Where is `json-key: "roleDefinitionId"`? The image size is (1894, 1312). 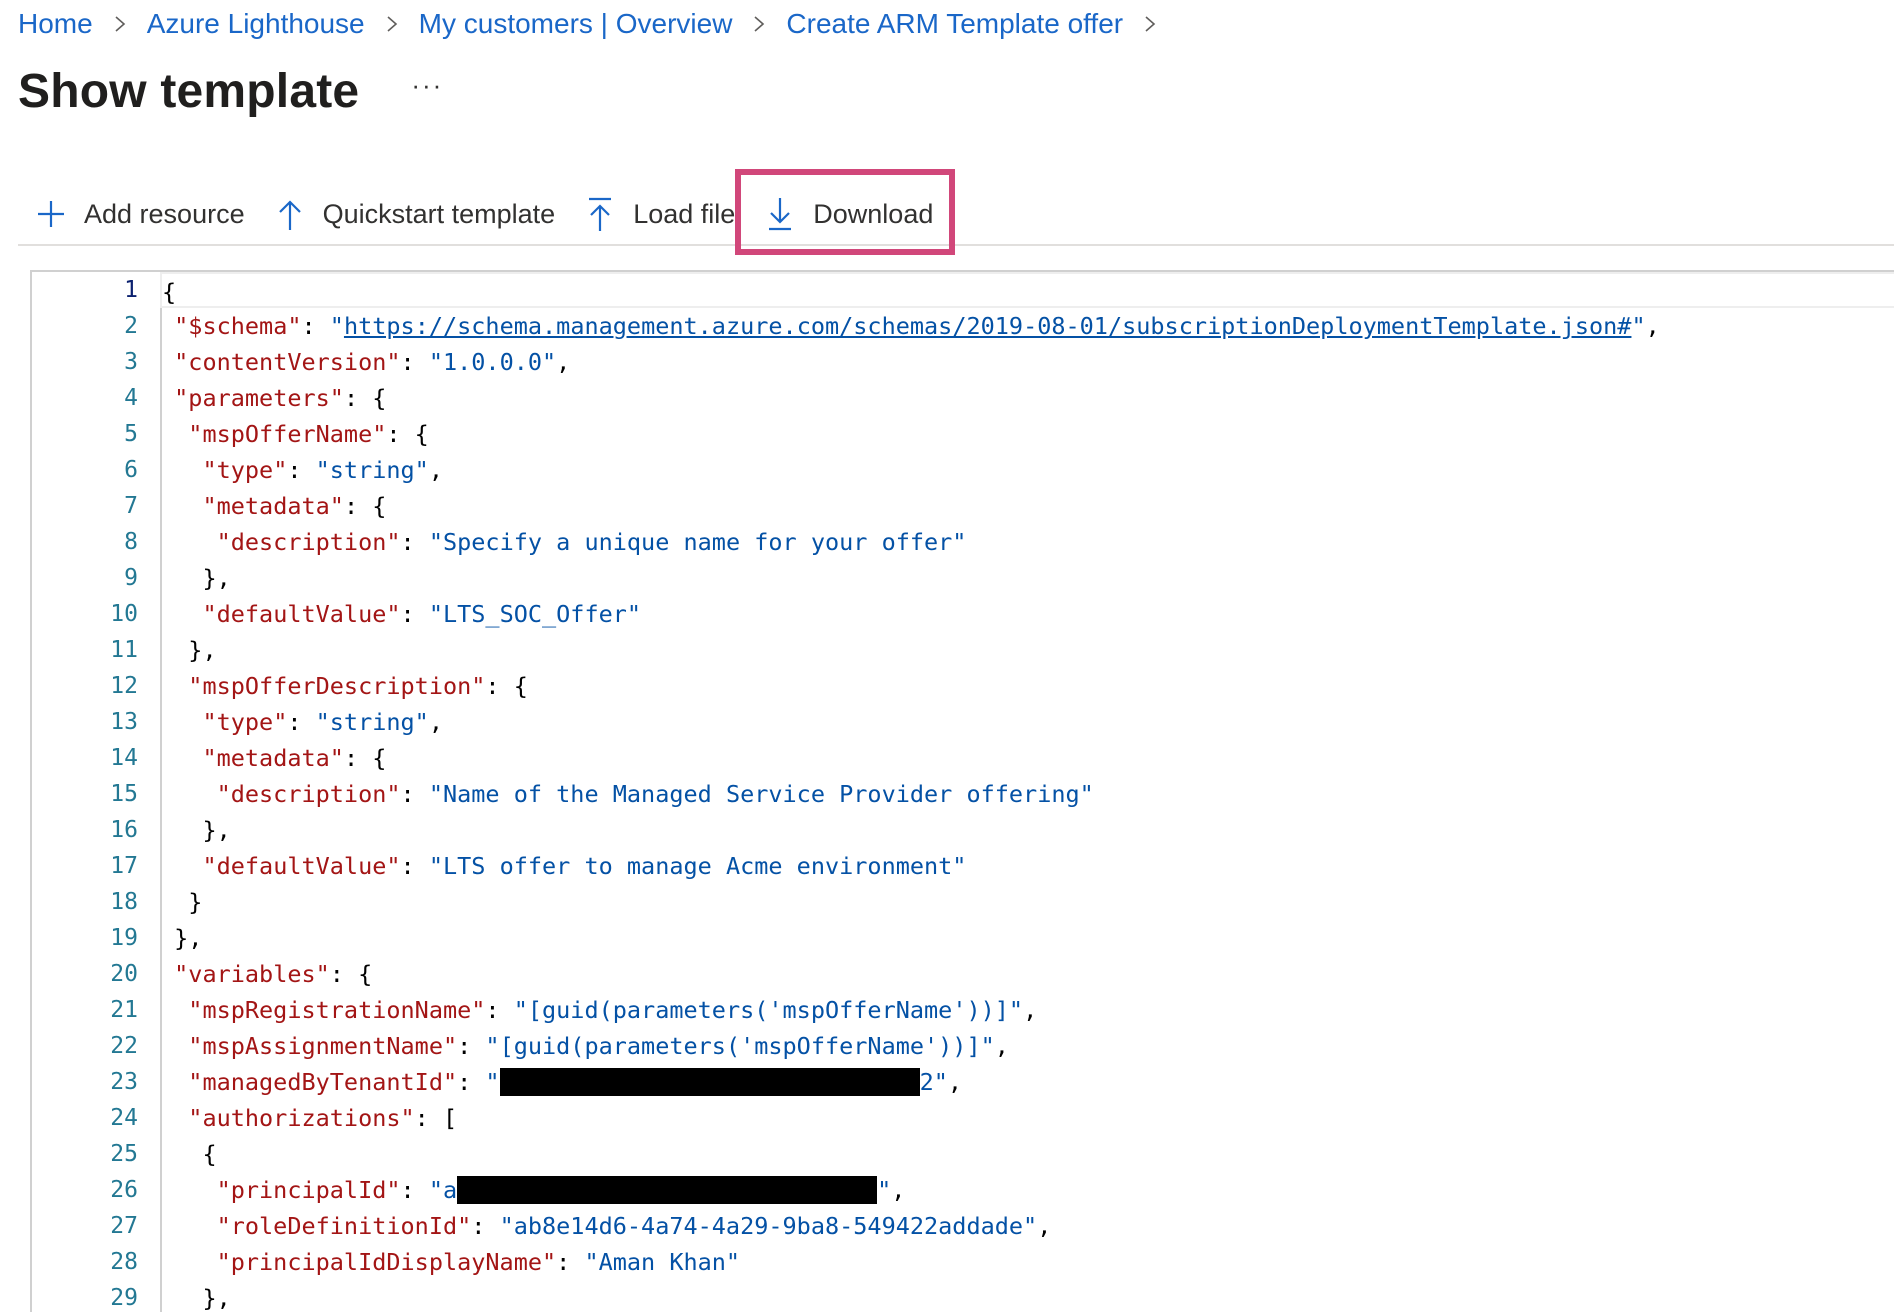
json-key: "roleDefinitionId" is located at coordinates (344, 1226).